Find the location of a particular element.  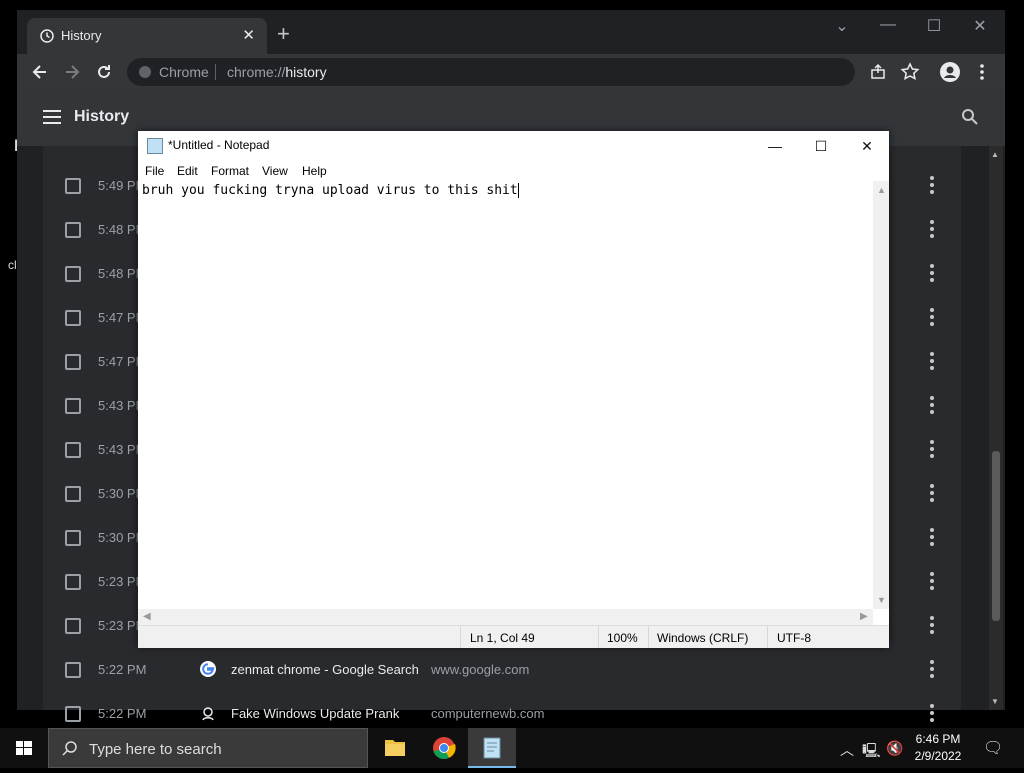

address-bar: Chrome chrome://history is located at coordinates (491, 72).